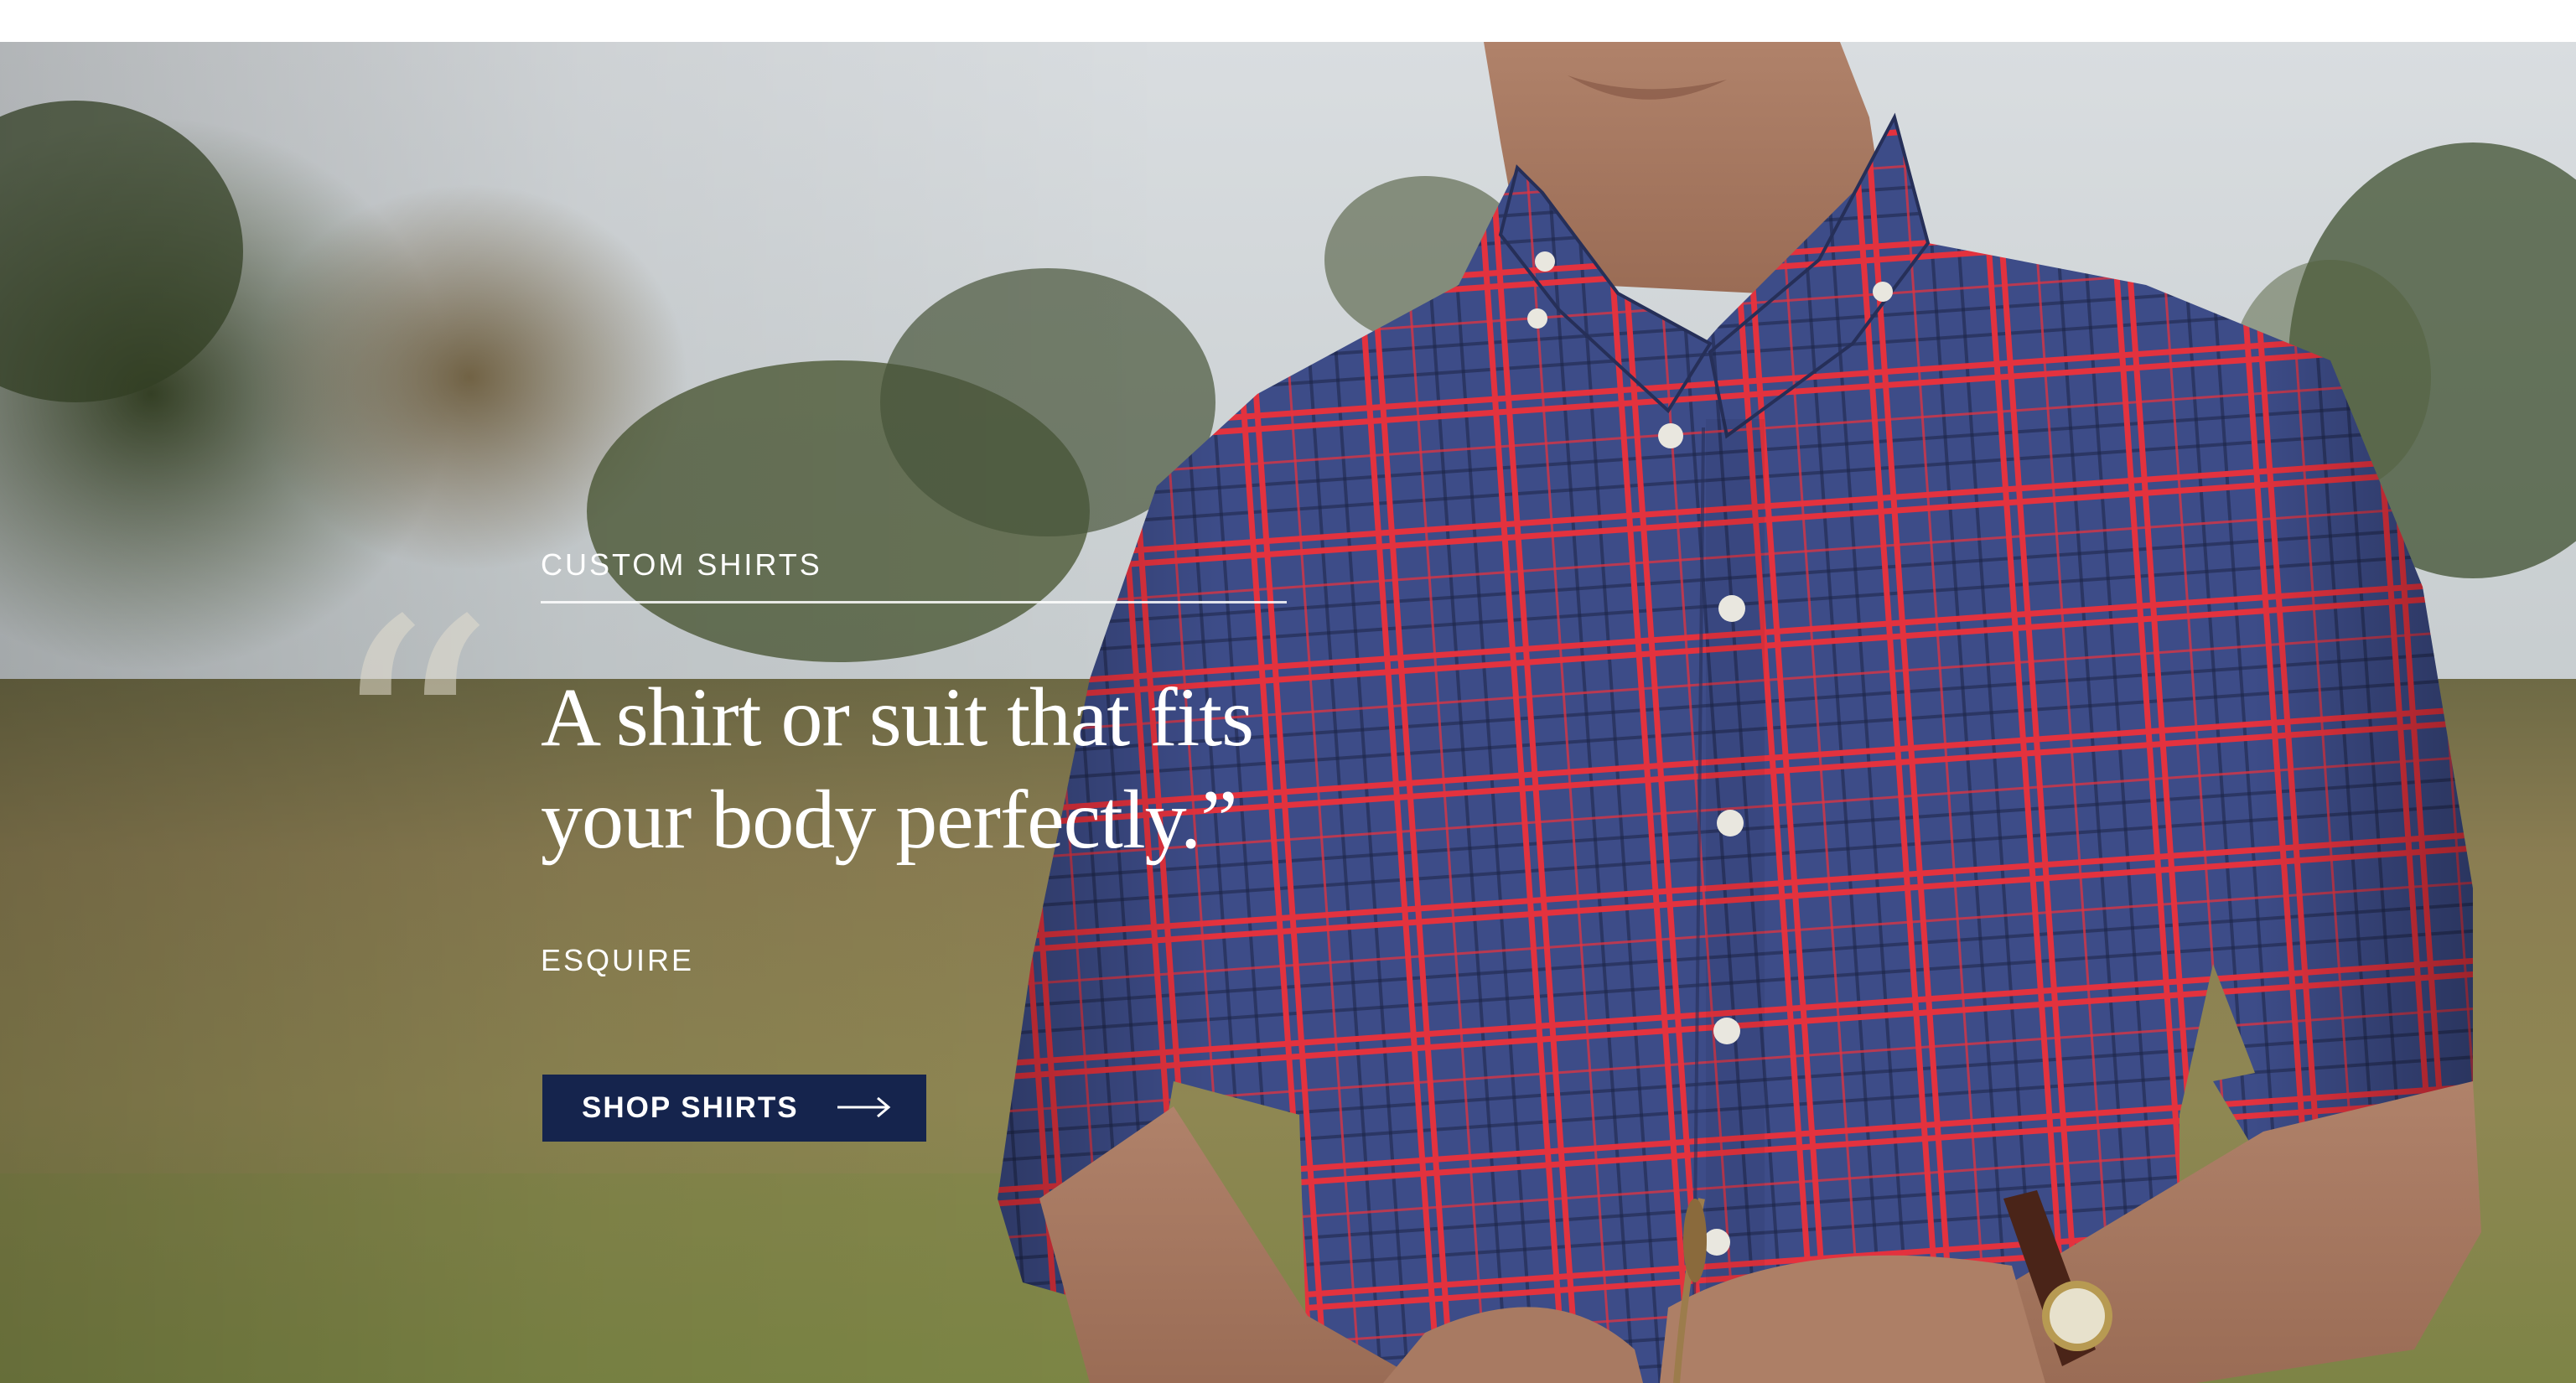 Image resolution: width=2576 pixels, height=1383 pixels. Describe the element at coordinates (411, 745) in the screenshot. I see `quote-mark-icon: “` at that location.